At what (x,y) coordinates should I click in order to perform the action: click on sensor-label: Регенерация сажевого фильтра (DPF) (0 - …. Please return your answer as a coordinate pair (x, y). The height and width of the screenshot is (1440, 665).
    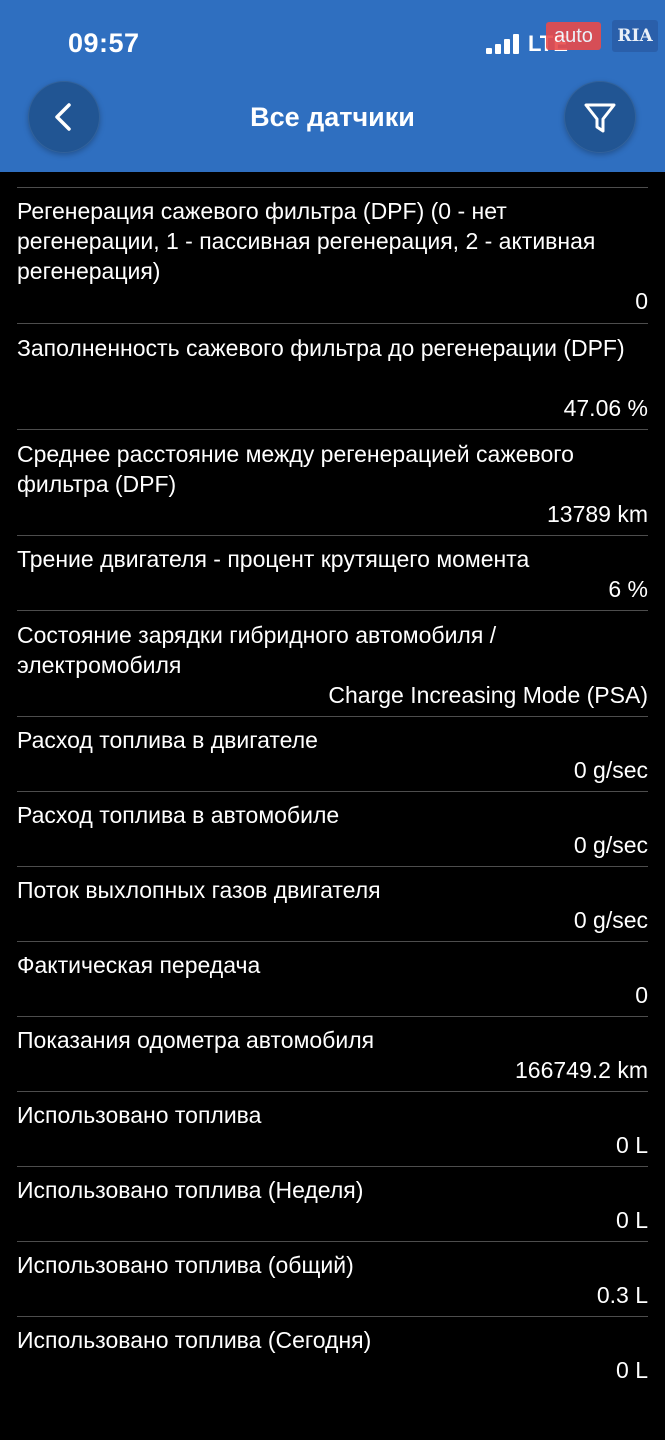
    Looking at the image, I should click on (306, 241).